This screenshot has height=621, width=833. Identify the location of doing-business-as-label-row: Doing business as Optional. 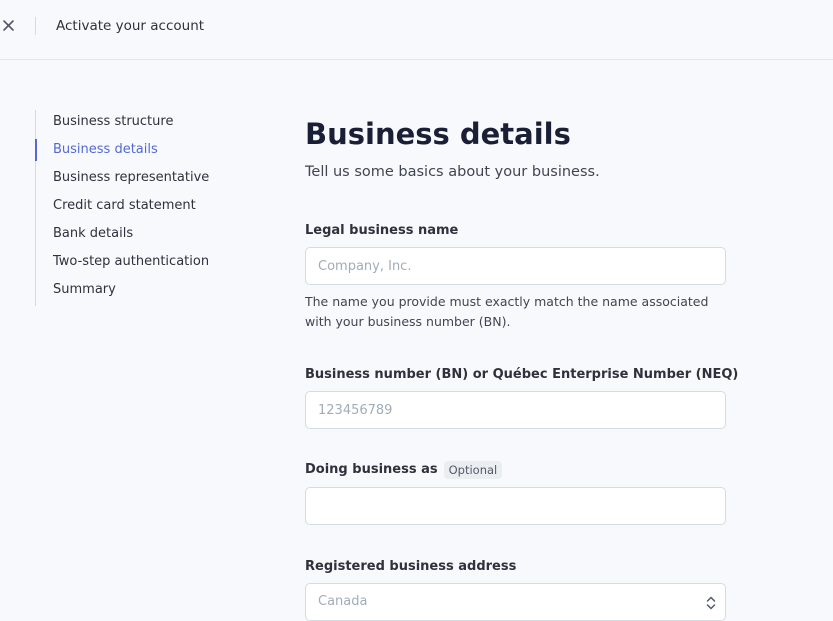
(404, 470).